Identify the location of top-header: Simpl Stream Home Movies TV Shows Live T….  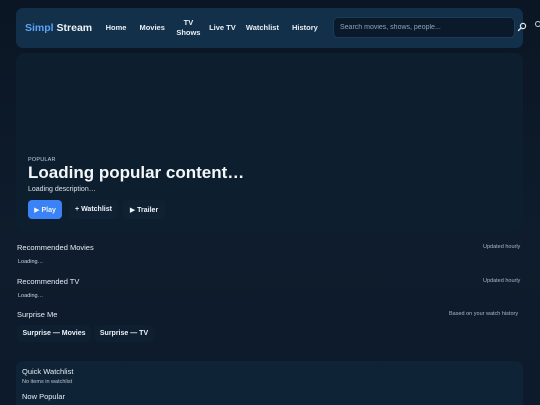
(271, 28).